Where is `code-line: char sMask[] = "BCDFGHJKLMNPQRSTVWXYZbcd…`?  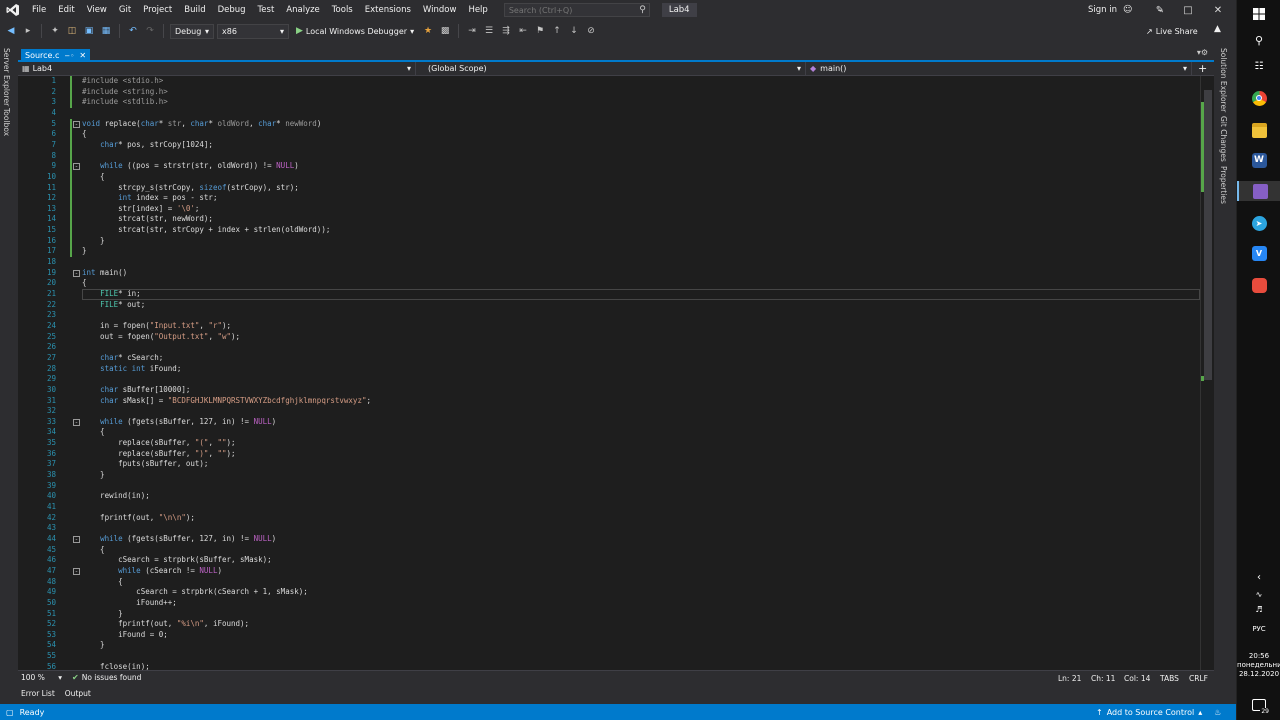
code-line: char sMask[] = "BCDFGHJKLMNPQRSTVWXYZbcd… is located at coordinates (226, 401).